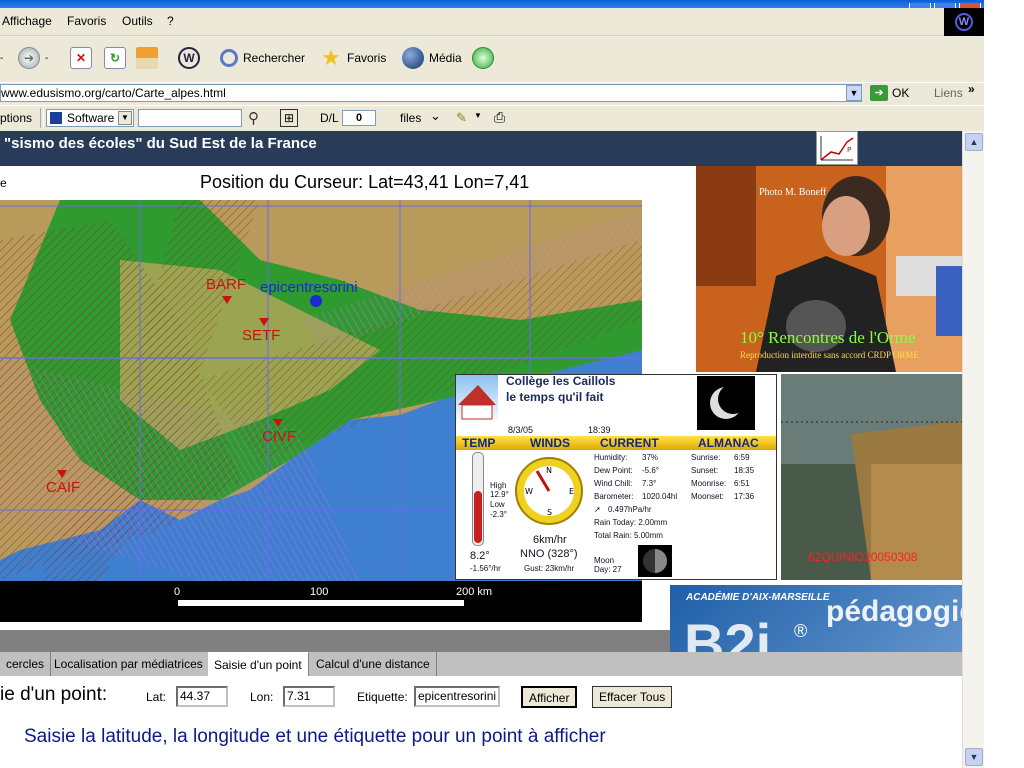  What do you see at coordinates (137, 21) in the screenshot?
I see `menu-outils: Outils` at bounding box center [137, 21].